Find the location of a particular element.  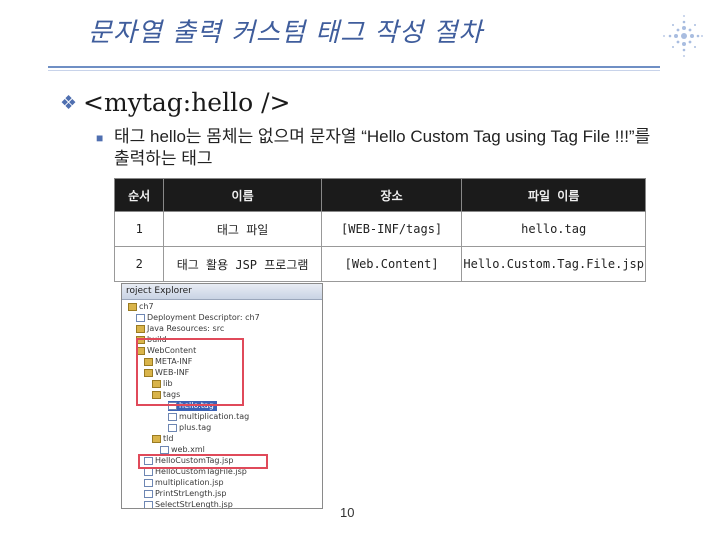

slide-title: 문자열 출력 커스텀 태그 작성 절차 is located at coordinates (286, 33).